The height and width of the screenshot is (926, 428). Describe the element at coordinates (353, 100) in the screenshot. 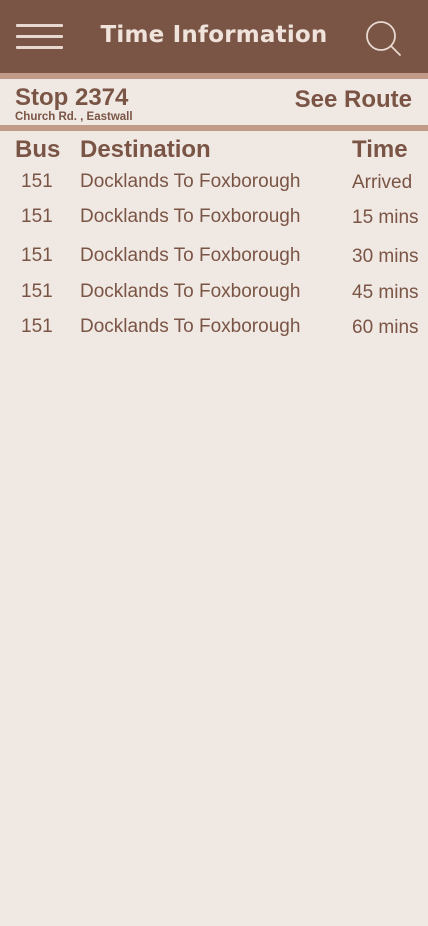

I see `see-route-link: See Route` at that location.